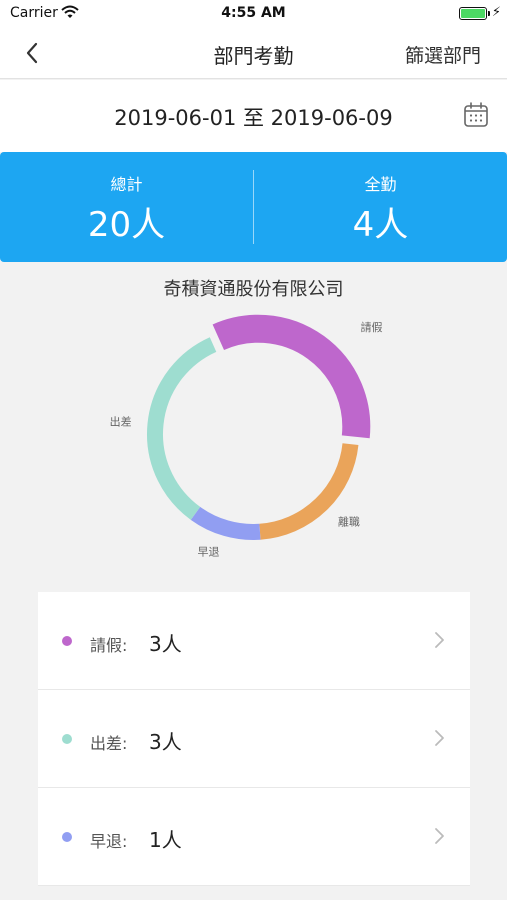  I want to click on status-time: 4:55 AM, so click(253, 13).